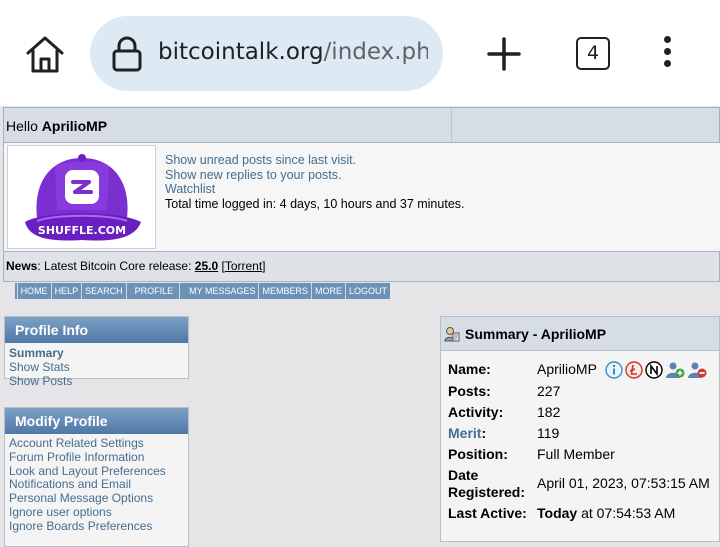 The height and width of the screenshot is (547, 720). I want to click on litecoin-icon, so click(633, 370).